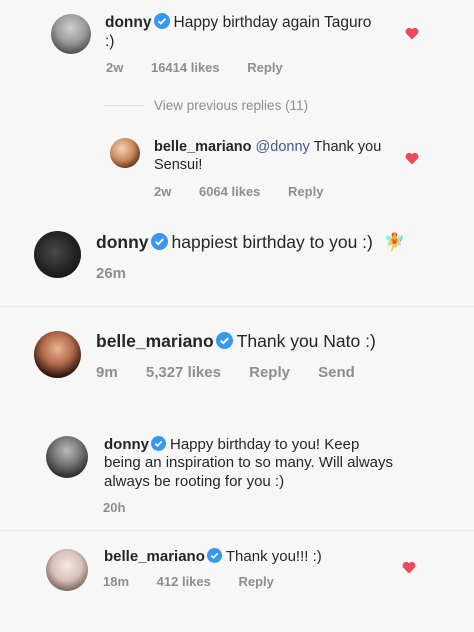  I want to click on timestamp: 18m, so click(116, 581).